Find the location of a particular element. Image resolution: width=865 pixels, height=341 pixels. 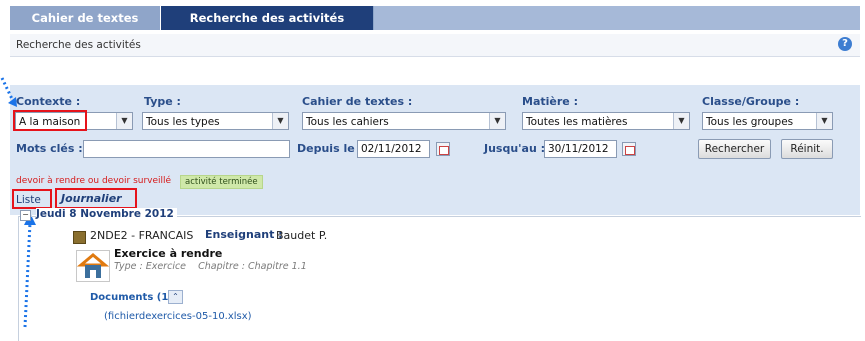

classe-select: Tous les groupes ▼ is located at coordinates (767, 121).